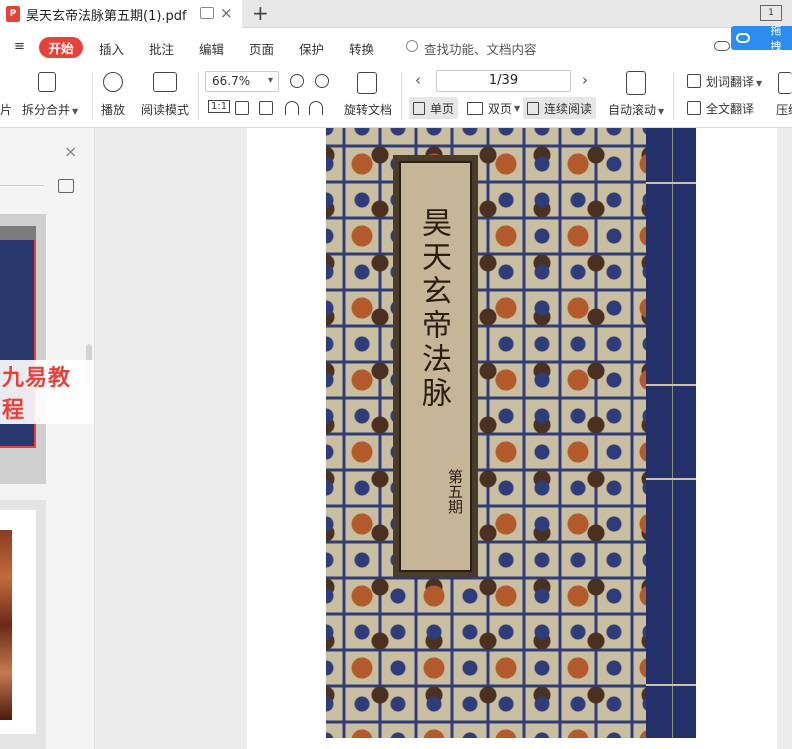 This screenshot has width=792, height=749. Describe the element at coordinates (734, 81) in the screenshot. I see `word-translate-button: 划词翻译 ▼` at that location.